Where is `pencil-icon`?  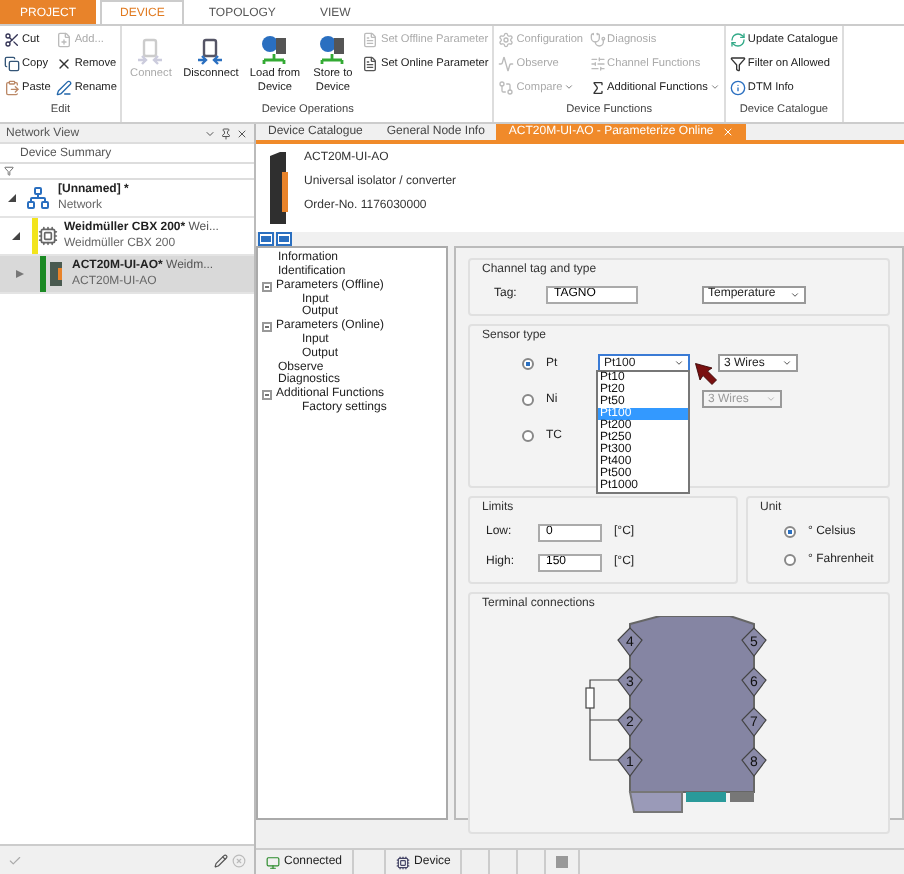 pencil-icon is located at coordinates (221, 860).